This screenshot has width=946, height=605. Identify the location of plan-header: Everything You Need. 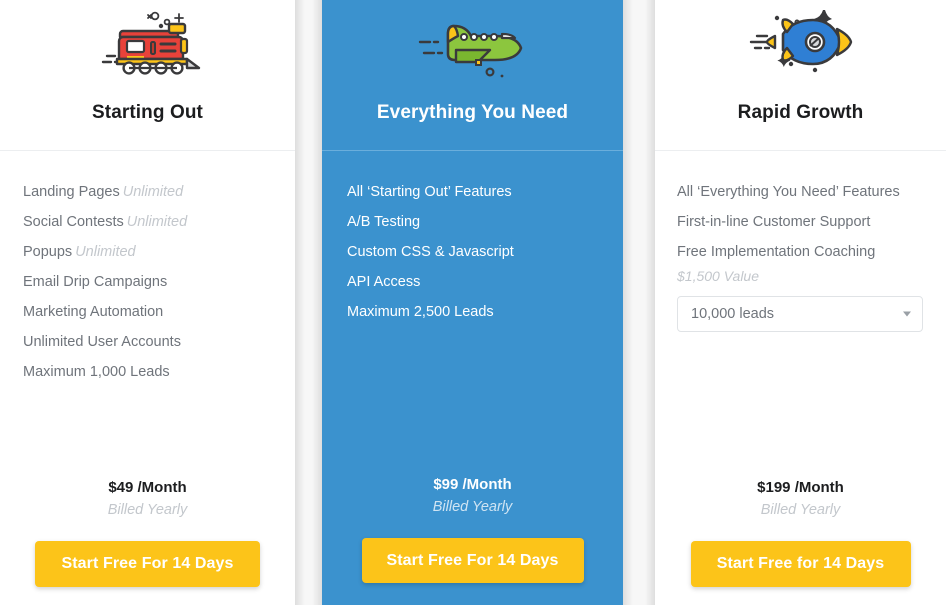
(472, 75).